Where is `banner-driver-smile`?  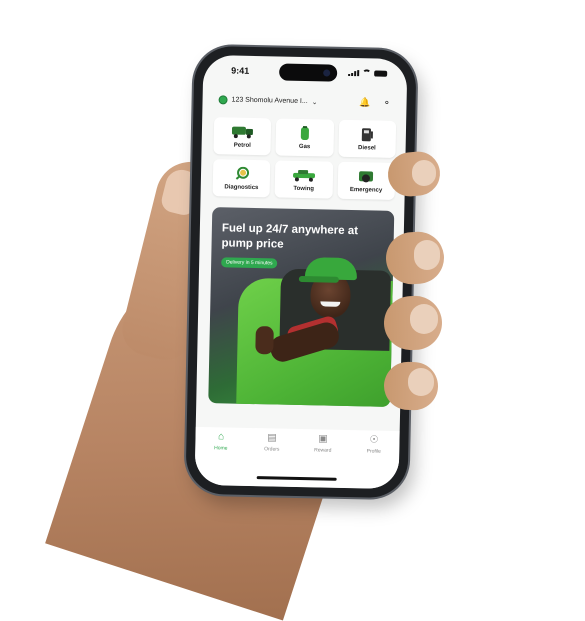
banner-driver-smile is located at coordinates (330, 304).